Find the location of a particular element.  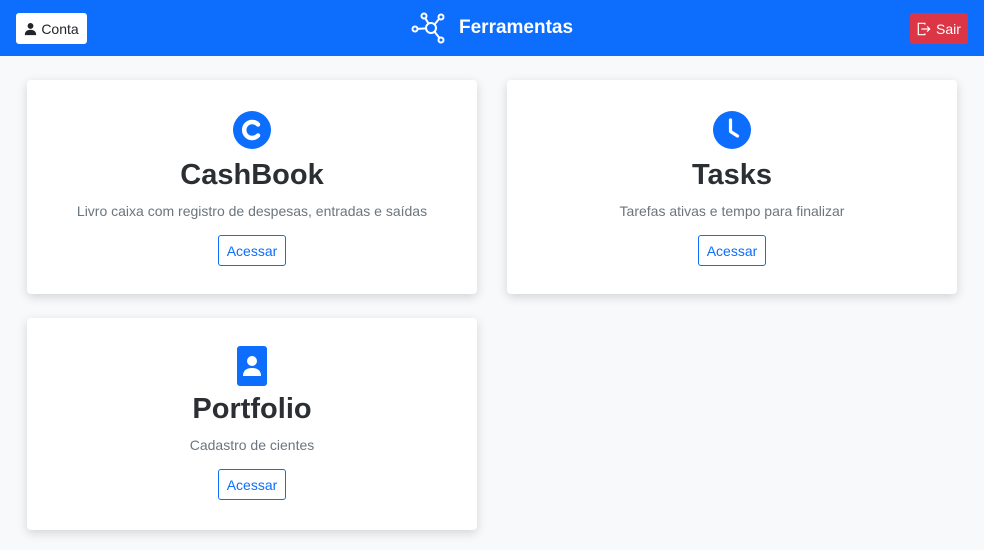

account-button-label: Conta is located at coordinates (60, 28).